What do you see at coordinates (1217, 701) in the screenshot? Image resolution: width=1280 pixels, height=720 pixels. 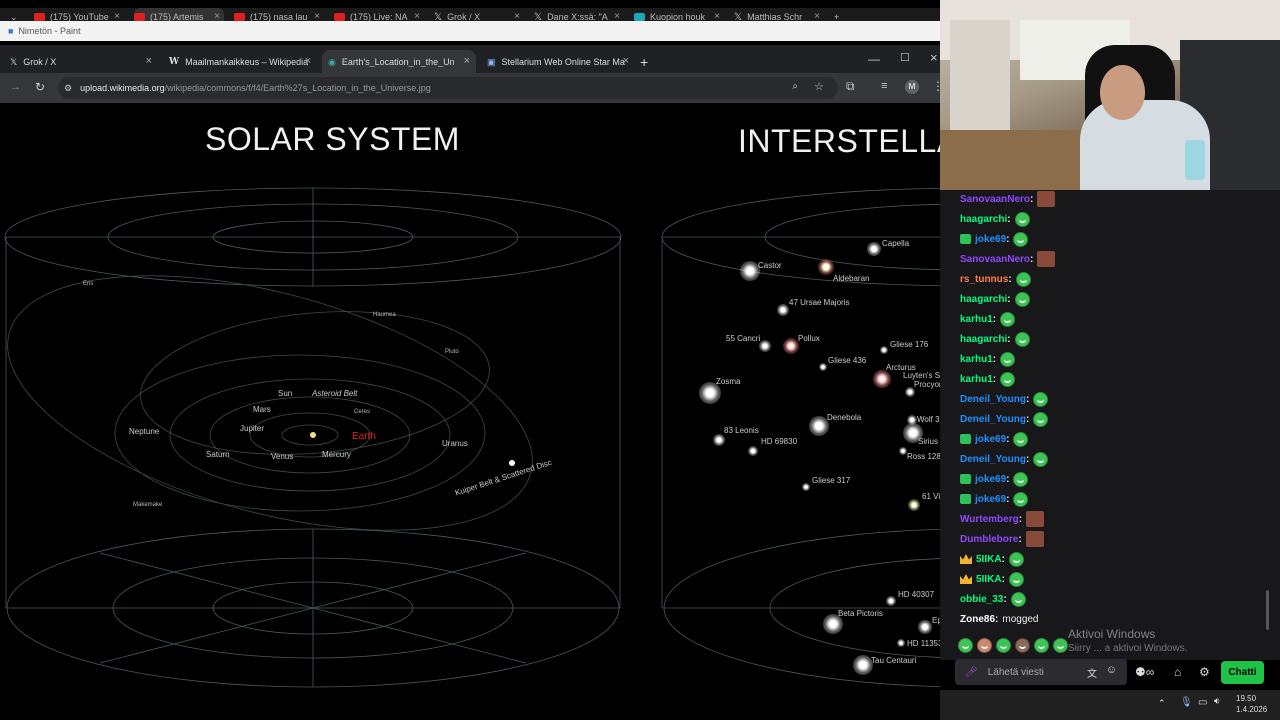 I see `volume-icon: 🔉︎` at bounding box center [1217, 701].